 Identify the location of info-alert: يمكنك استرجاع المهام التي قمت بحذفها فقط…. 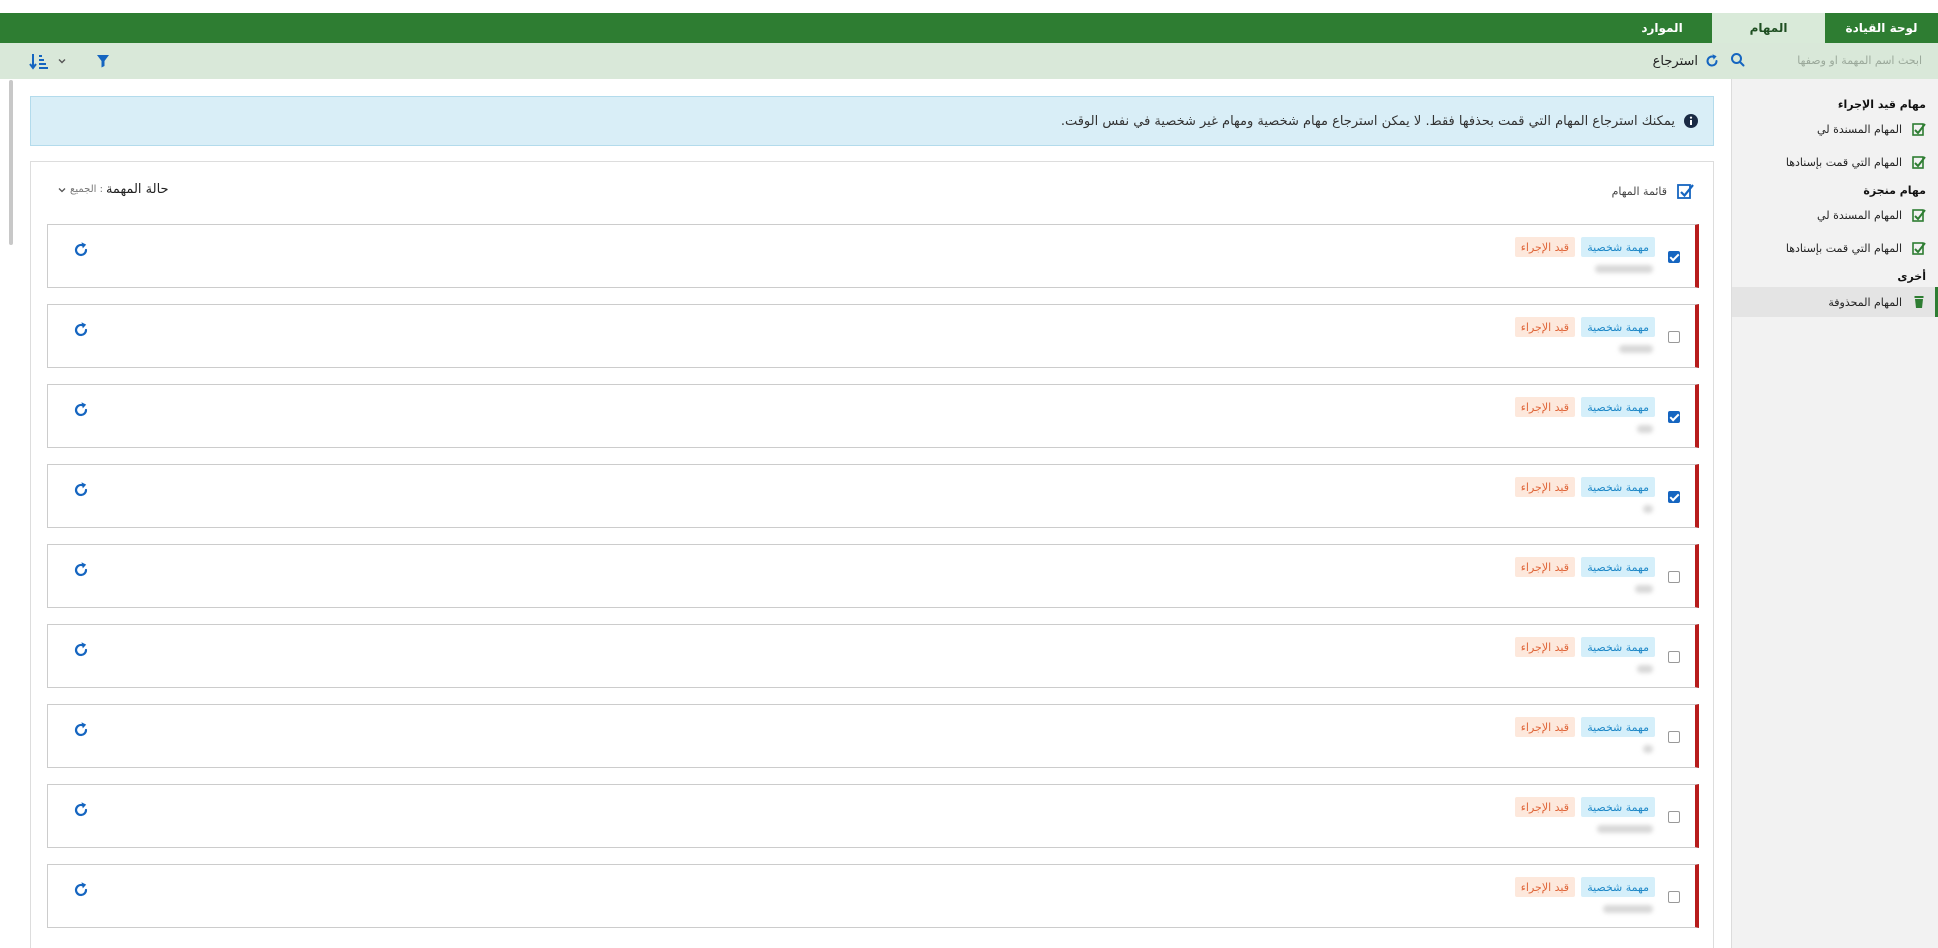
(872, 121).